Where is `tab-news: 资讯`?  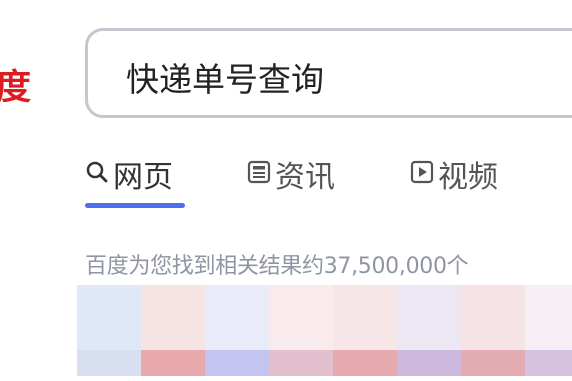 tab-news: 资讯 is located at coordinates (291, 174).